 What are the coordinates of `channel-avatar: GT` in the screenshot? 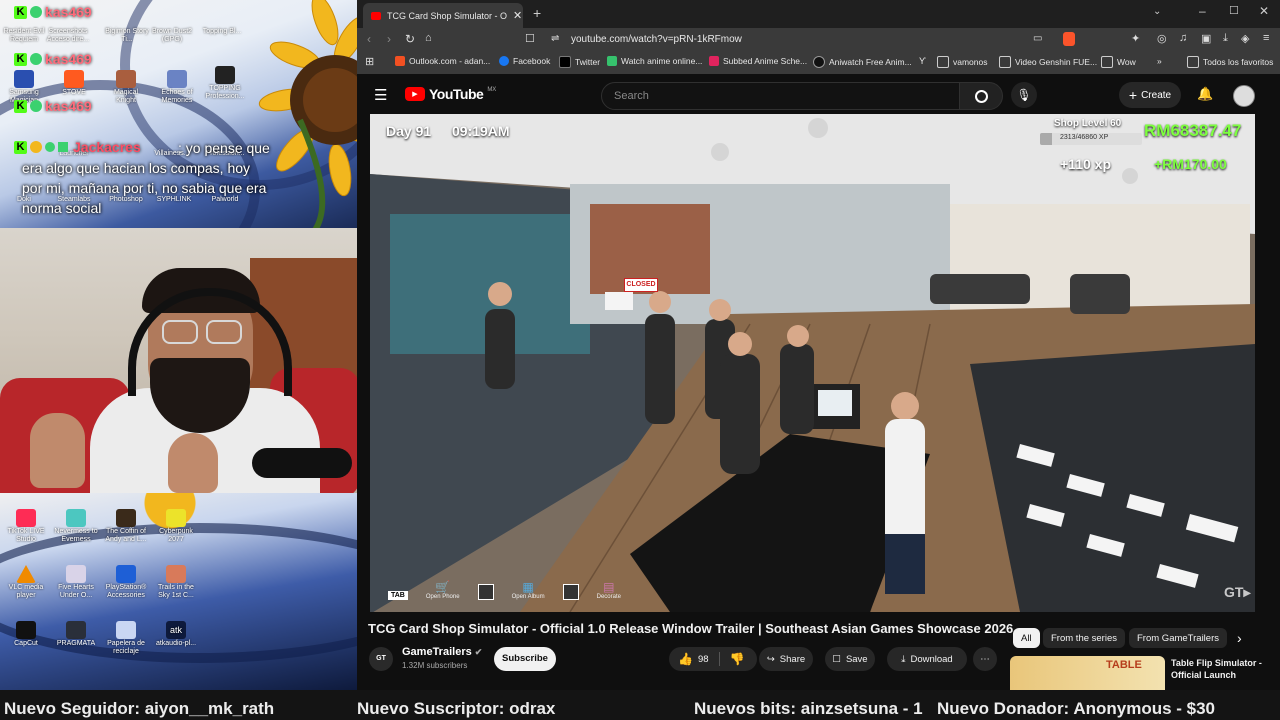 It's located at (381, 659).